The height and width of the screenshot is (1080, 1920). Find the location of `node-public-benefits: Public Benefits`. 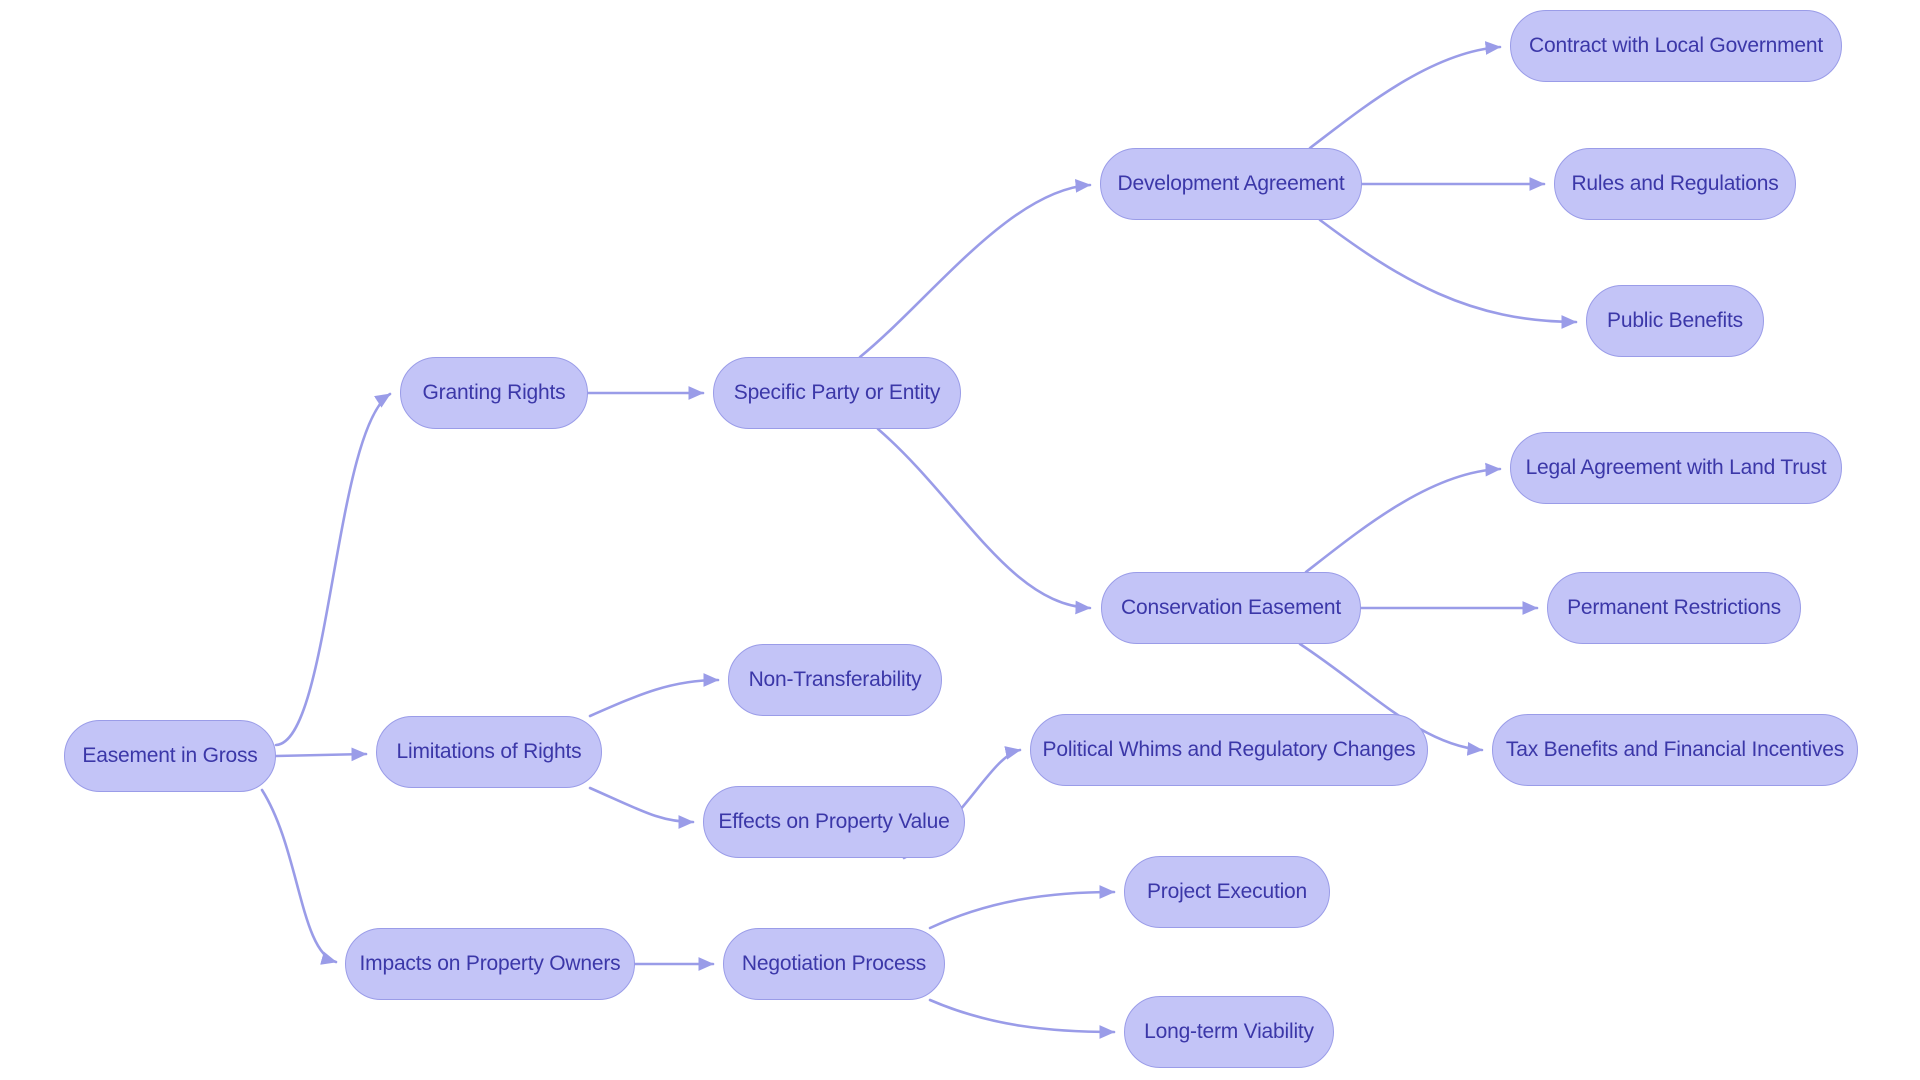

node-public-benefits: Public Benefits is located at coordinates (1675, 321).